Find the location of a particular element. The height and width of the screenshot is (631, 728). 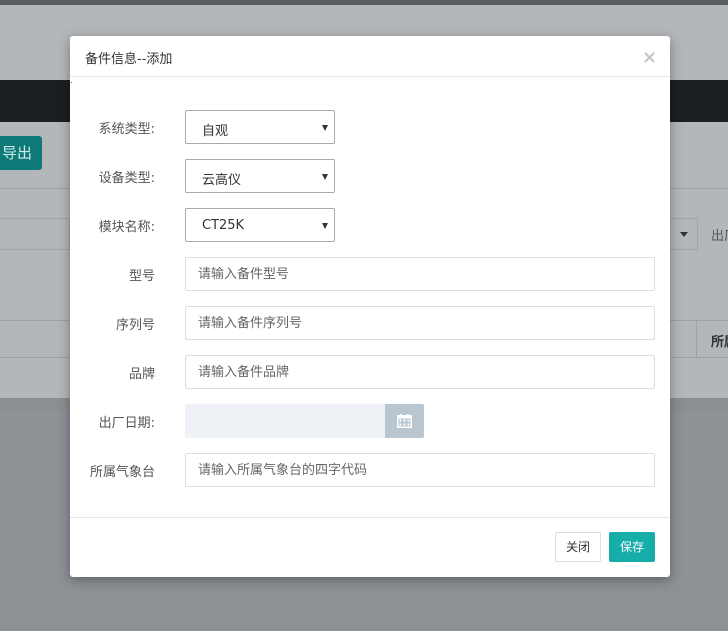

module-name-row: 模块名称: CT25K is located at coordinates (370, 225).